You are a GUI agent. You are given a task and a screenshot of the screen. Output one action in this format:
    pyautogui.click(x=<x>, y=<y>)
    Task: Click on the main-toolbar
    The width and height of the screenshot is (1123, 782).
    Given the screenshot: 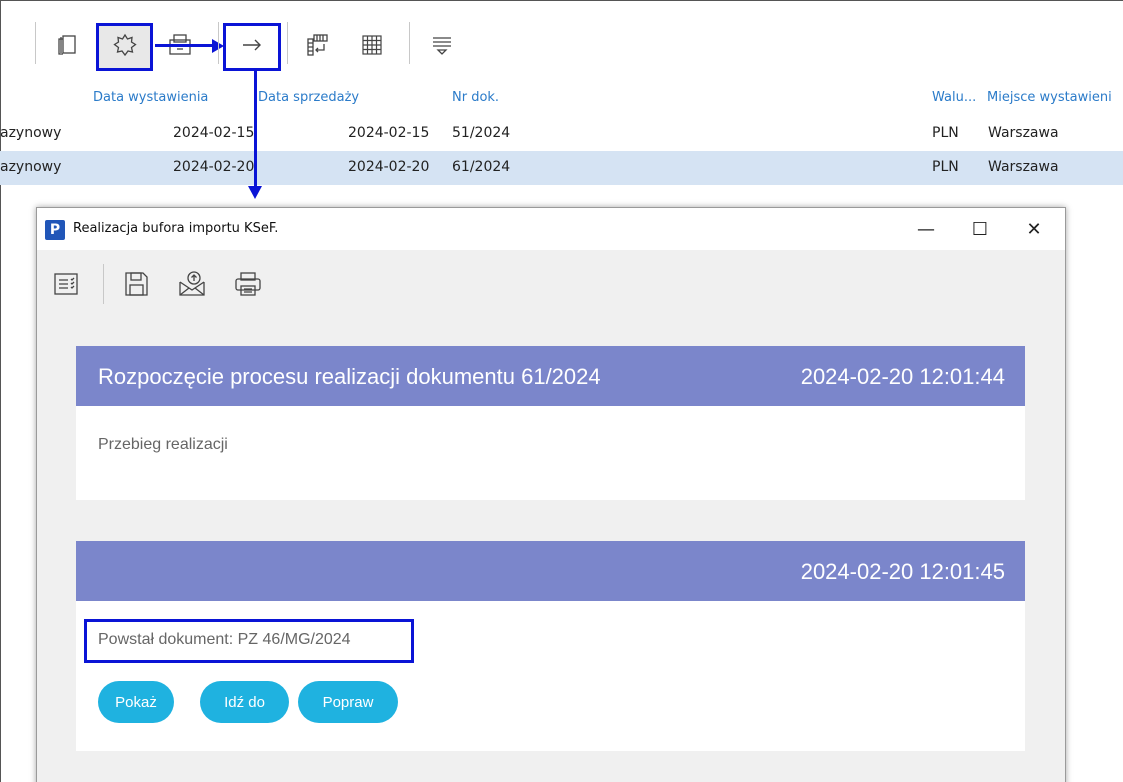 What is the action you would take?
    pyautogui.click(x=561, y=42)
    